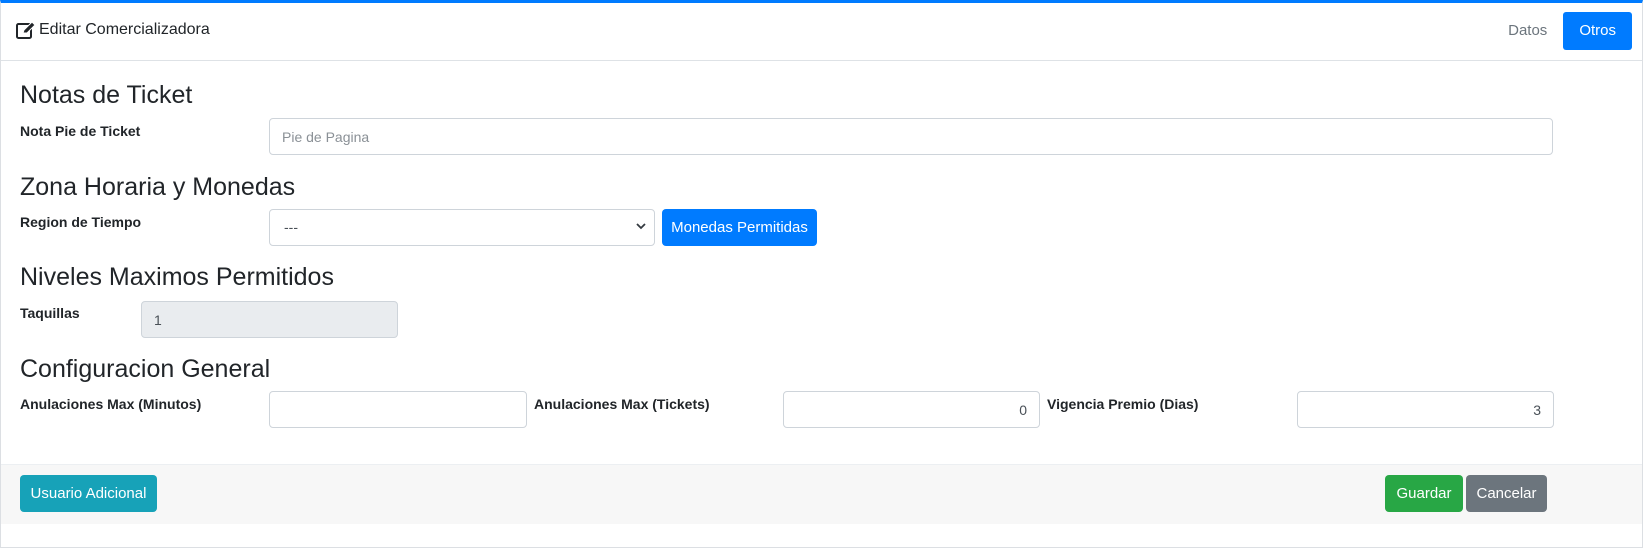 The height and width of the screenshot is (548, 1643). What do you see at coordinates (145, 369) in the screenshot?
I see `section-title-config: Configuracion General` at bounding box center [145, 369].